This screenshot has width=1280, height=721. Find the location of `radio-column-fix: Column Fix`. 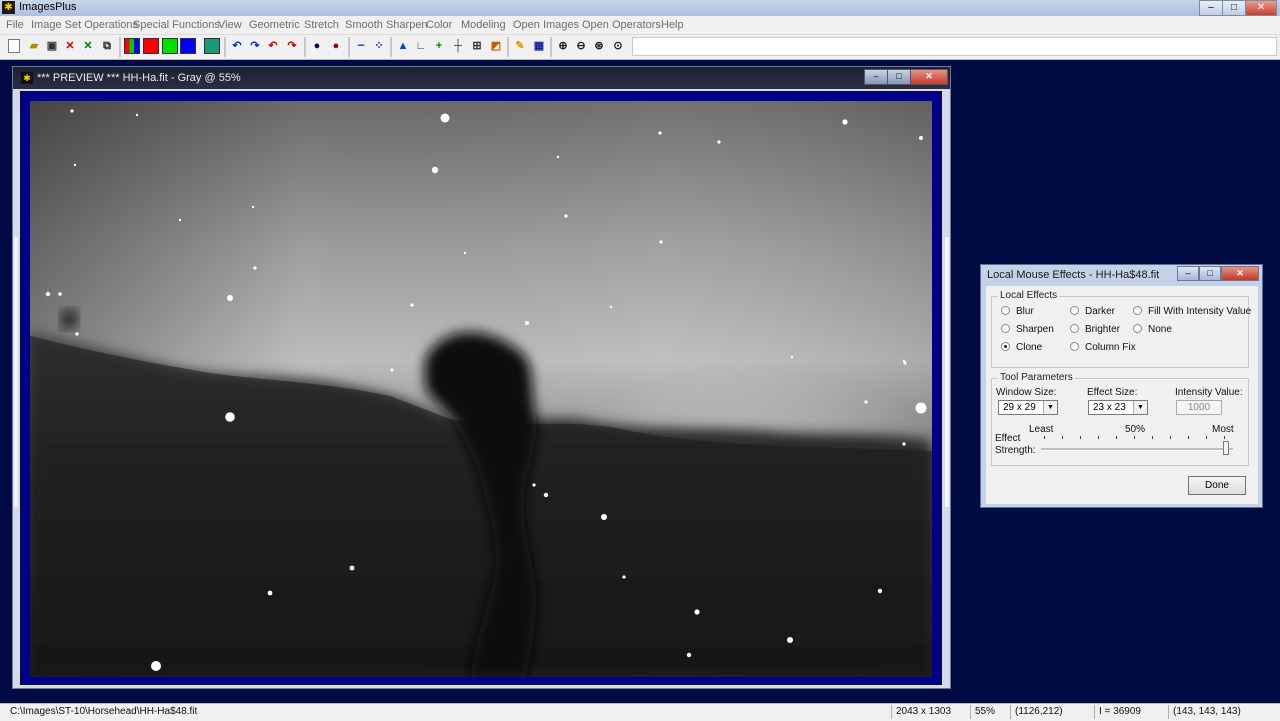

radio-column-fix: Column Fix is located at coordinates (1103, 347).